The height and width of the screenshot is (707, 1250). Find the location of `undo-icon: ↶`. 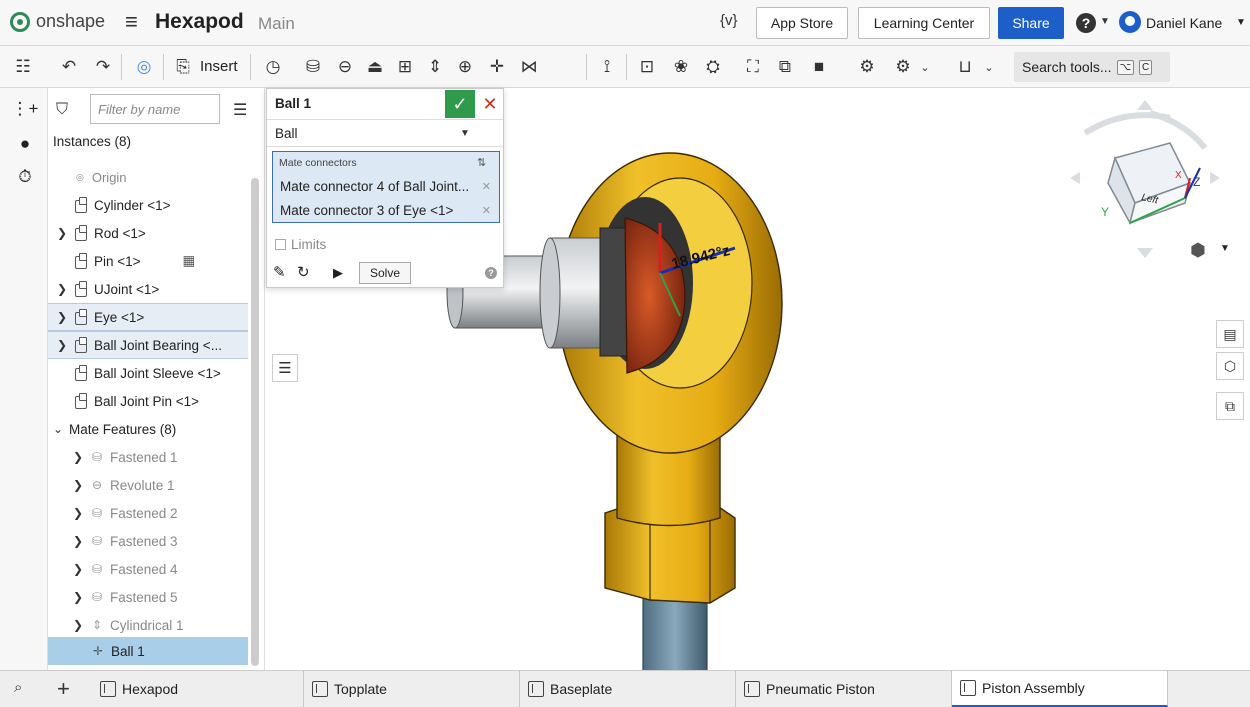

undo-icon: ↶ is located at coordinates (69, 67).